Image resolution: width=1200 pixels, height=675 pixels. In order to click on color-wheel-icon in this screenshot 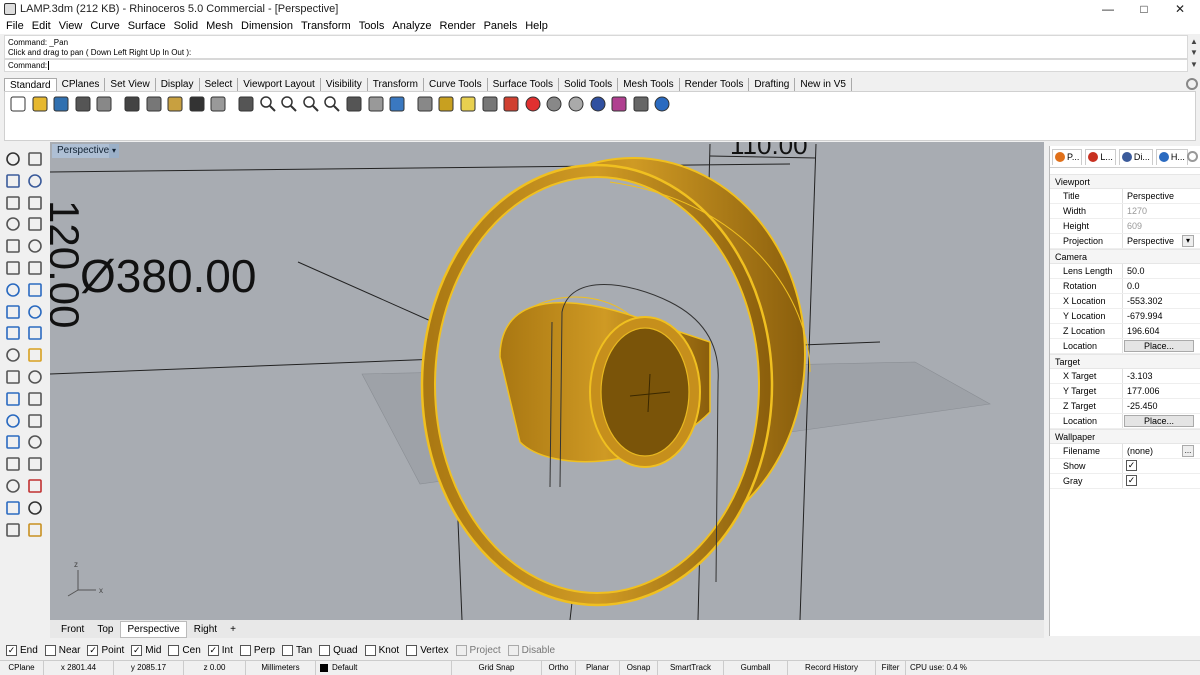, I will do `click(533, 104)`.